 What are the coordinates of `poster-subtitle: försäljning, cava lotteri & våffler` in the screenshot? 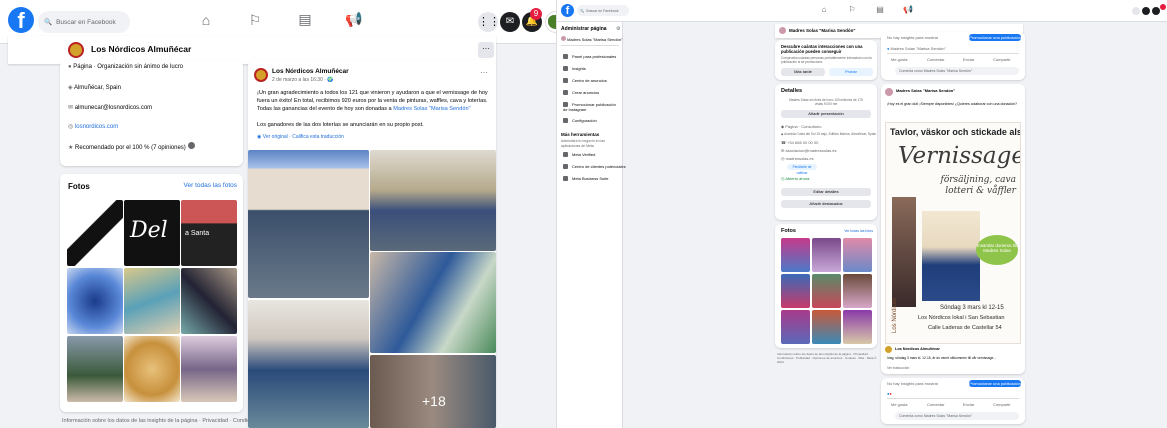 It's located at (978, 185).